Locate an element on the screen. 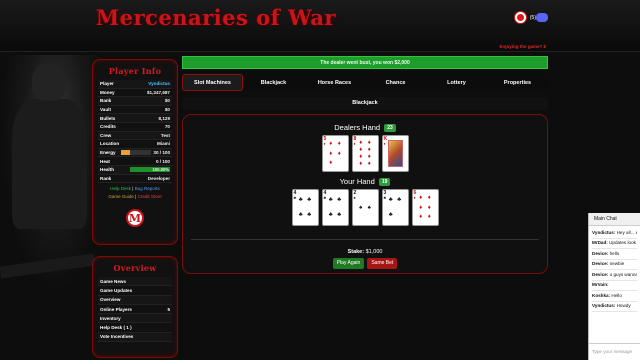 This screenshot has height=360, width=640. health-row: Health 100.00% is located at coordinates (135, 170).